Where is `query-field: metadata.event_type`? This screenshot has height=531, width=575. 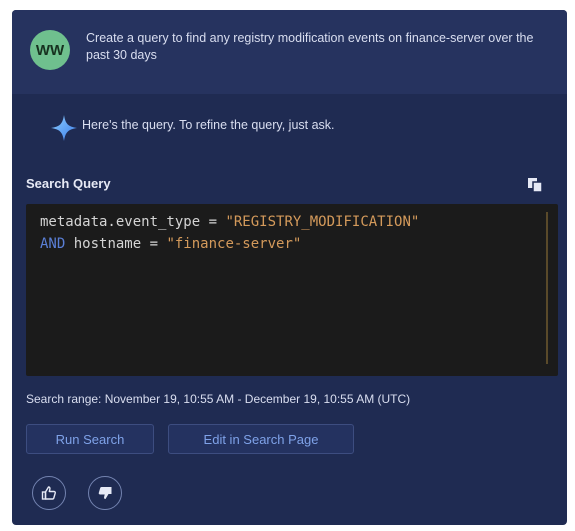 query-field: metadata.event_type is located at coordinates (120, 222).